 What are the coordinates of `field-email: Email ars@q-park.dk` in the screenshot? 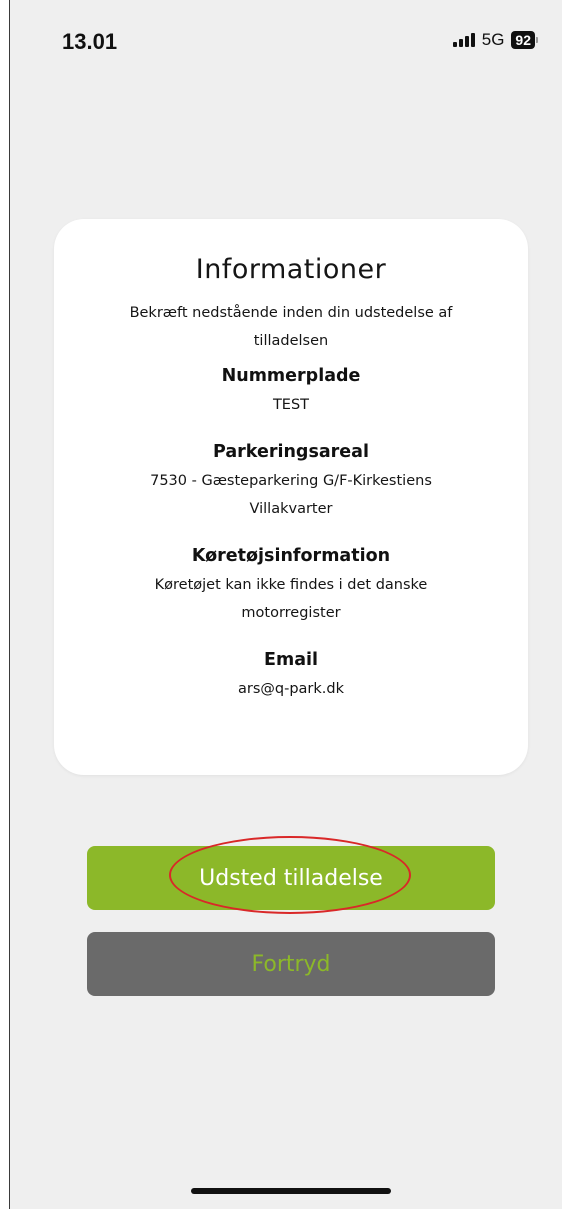 It's located at (291, 674).